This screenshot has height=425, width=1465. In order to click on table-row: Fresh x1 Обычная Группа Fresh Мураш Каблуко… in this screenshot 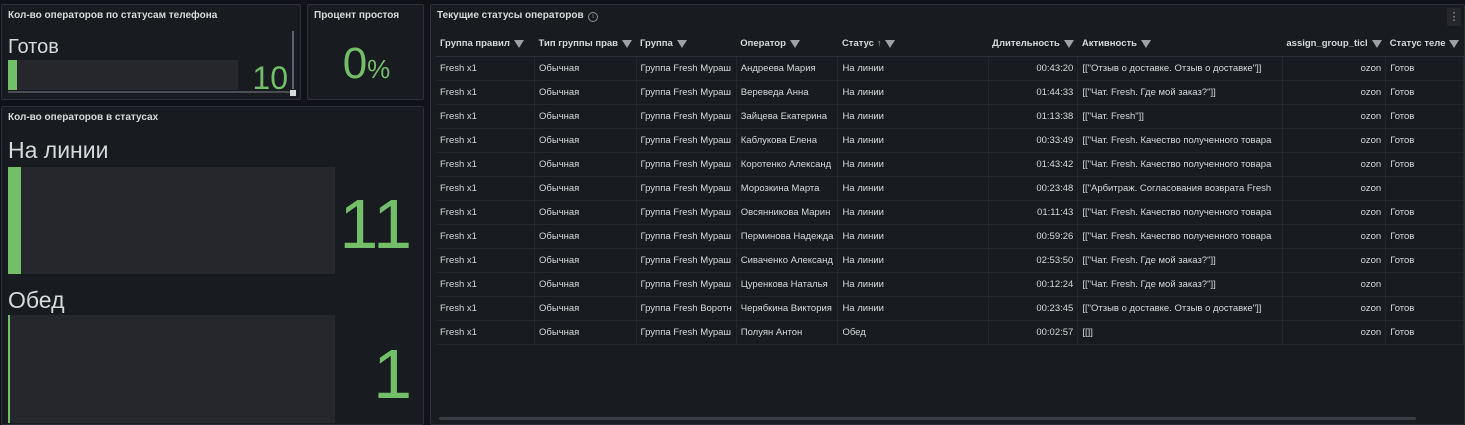, I will do `click(950, 140)`.